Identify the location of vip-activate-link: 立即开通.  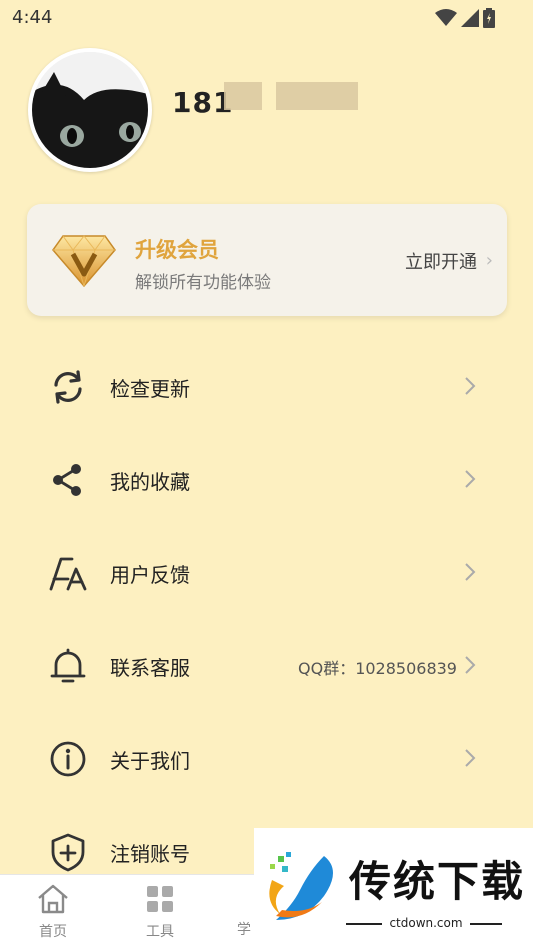
(441, 261).